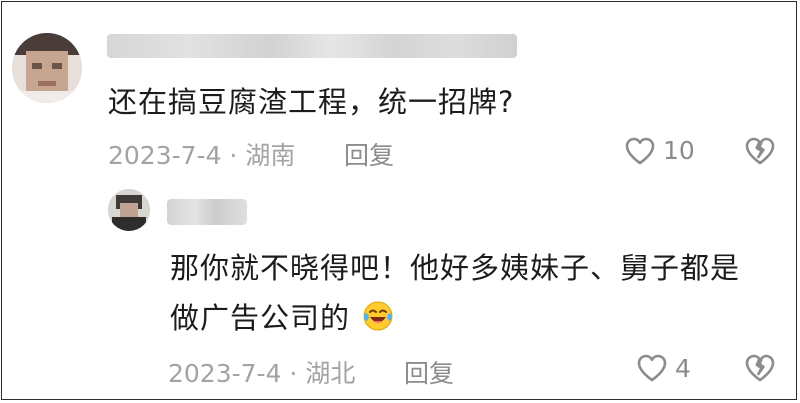 The width and height of the screenshot is (800, 403). What do you see at coordinates (207, 212) in the screenshot?
I see `replier-username-blurred` at bounding box center [207, 212].